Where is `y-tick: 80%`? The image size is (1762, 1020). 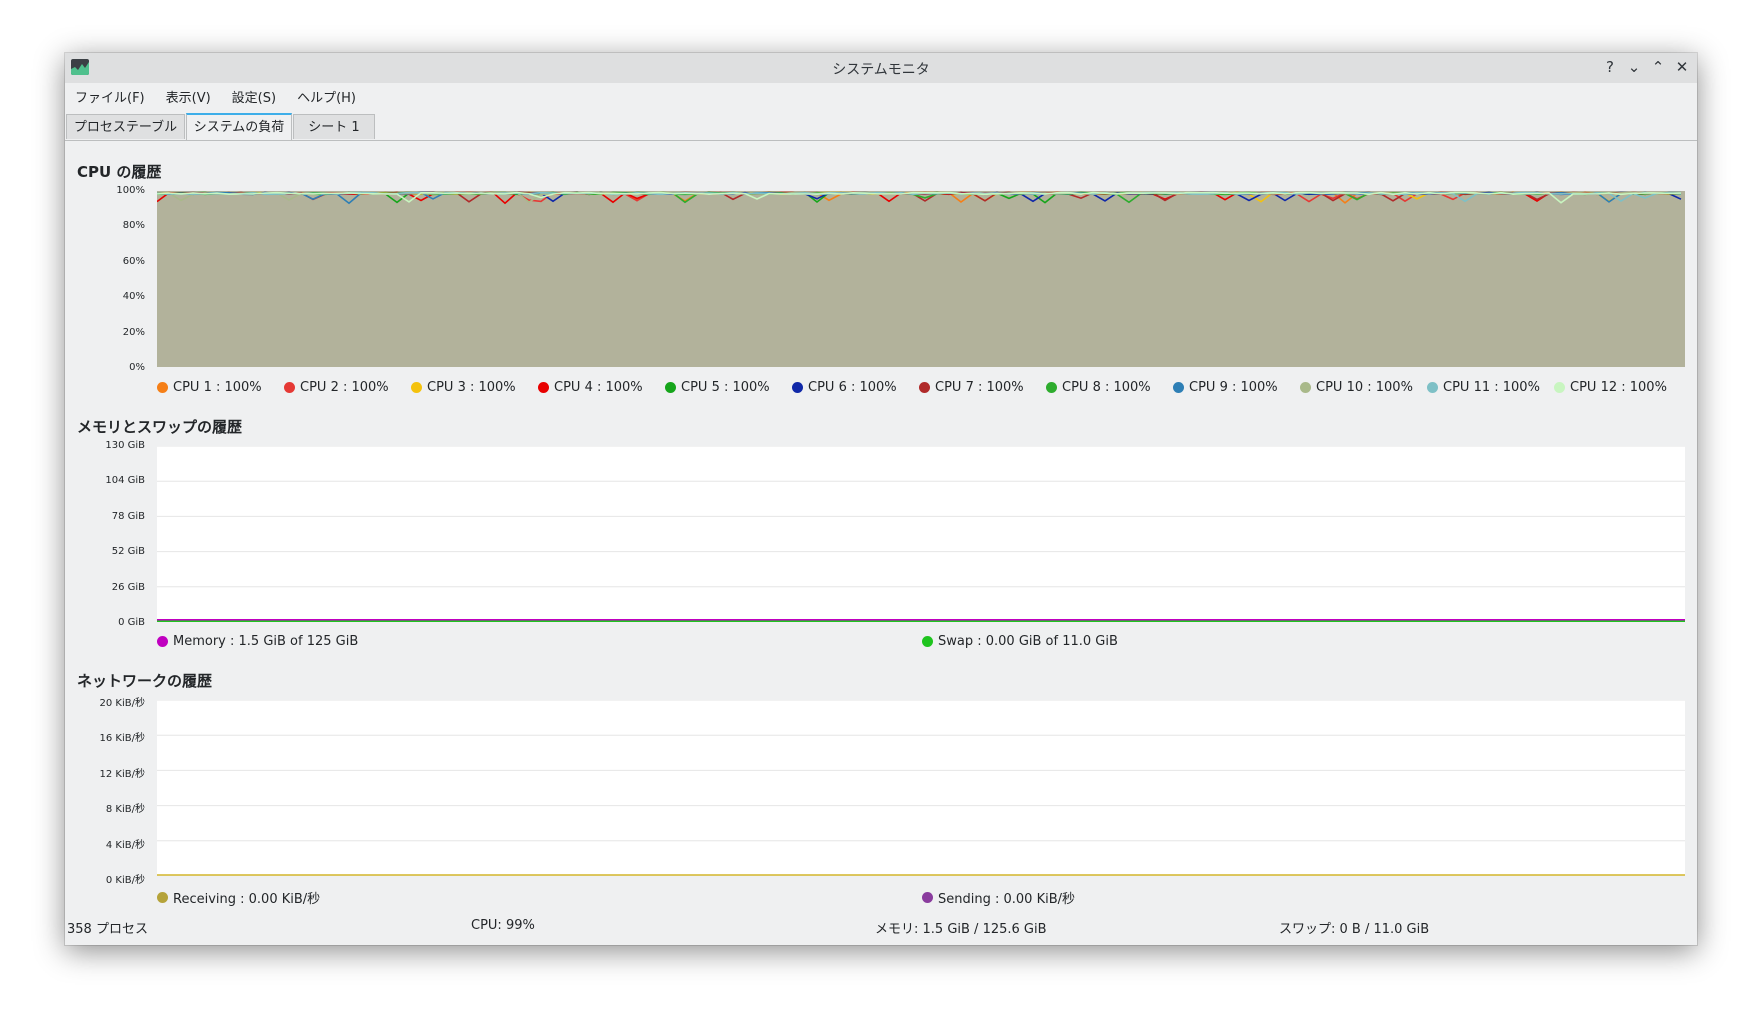 y-tick: 80% is located at coordinates (133, 225).